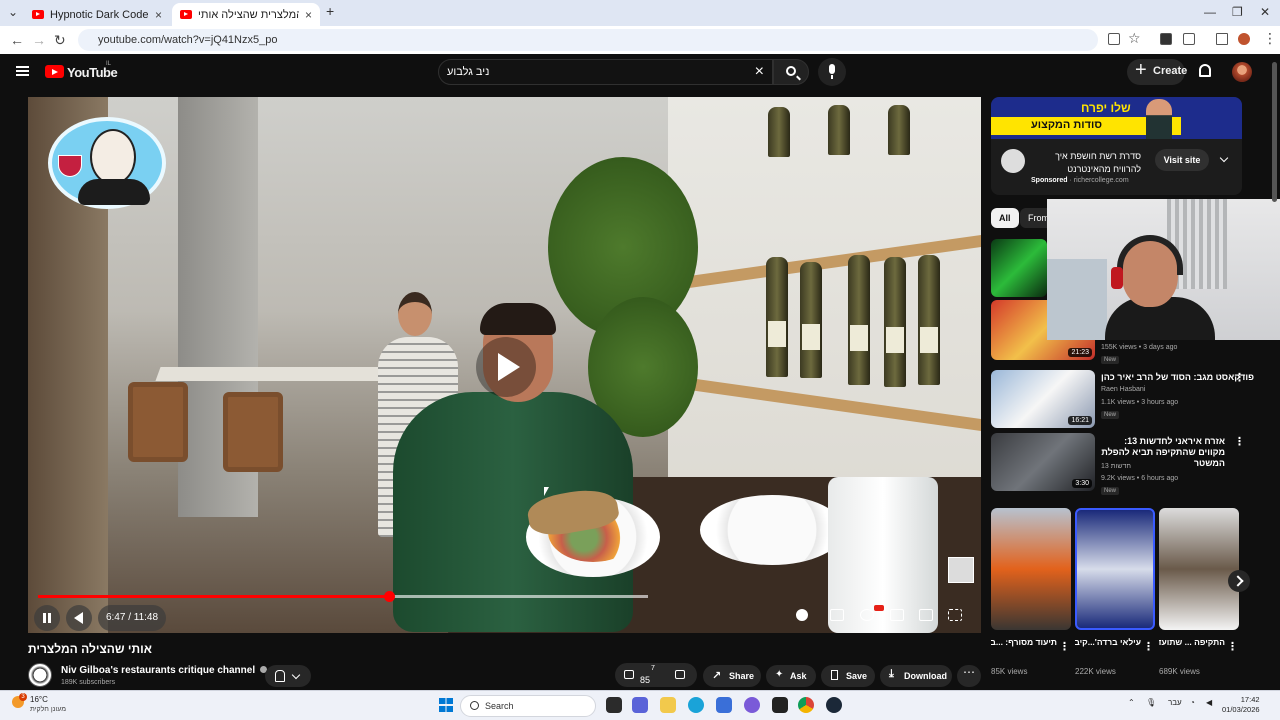  Describe the element at coordinates (1237, 12) in the screenshot. I see `maximize-icon: ❐` at that location.